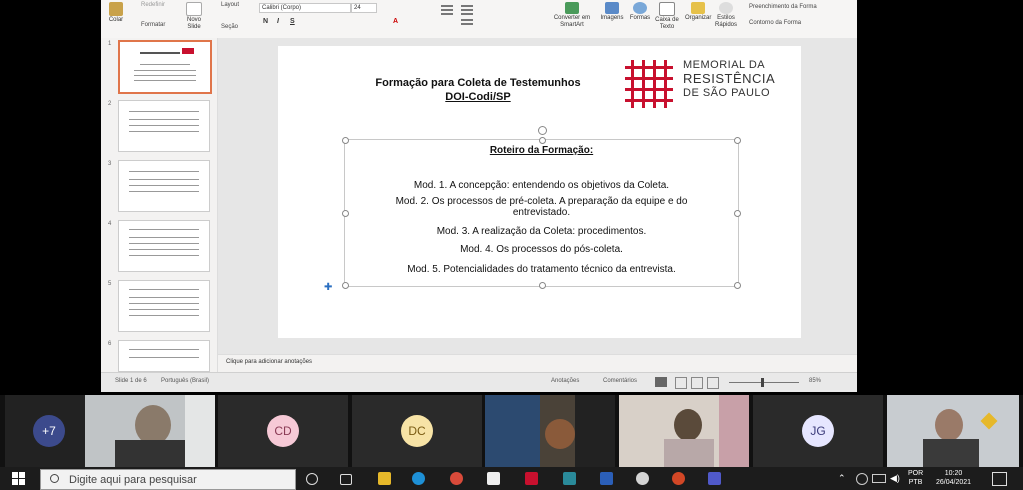  I want to click on network-icon, so click(862, 479).